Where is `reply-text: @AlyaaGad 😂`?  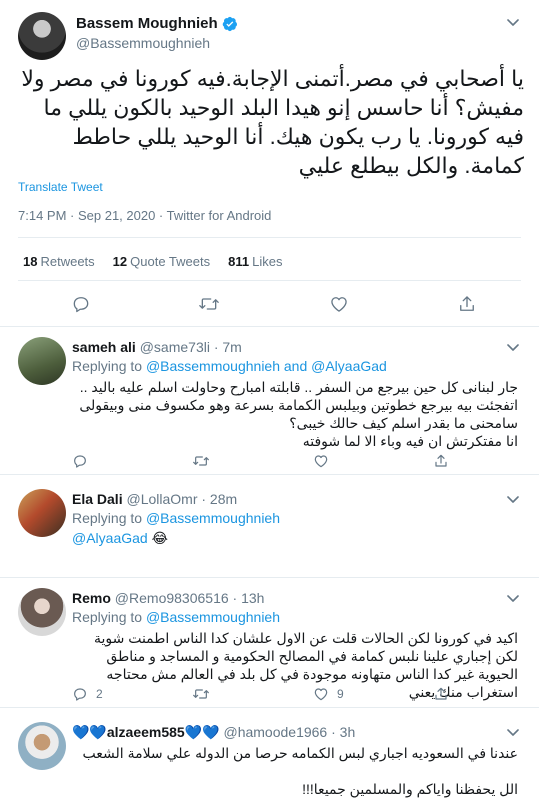
reply-text: @AlyaaGad 😂 is located at coordinates (295, 538).